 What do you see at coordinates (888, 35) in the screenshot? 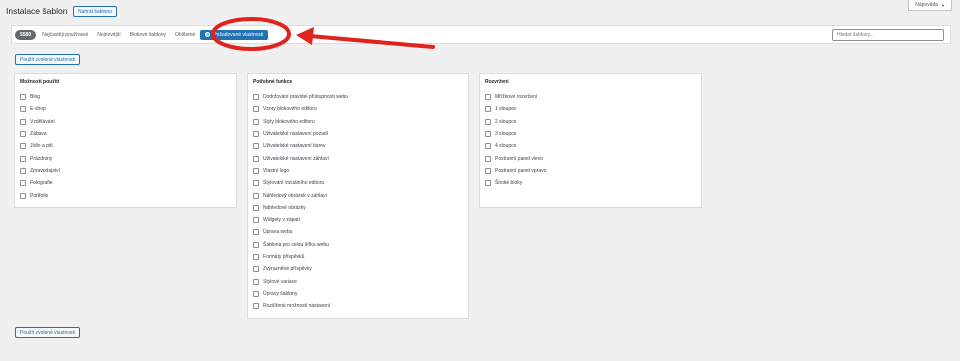
I see `search-input` at bounding box center [888, 35].